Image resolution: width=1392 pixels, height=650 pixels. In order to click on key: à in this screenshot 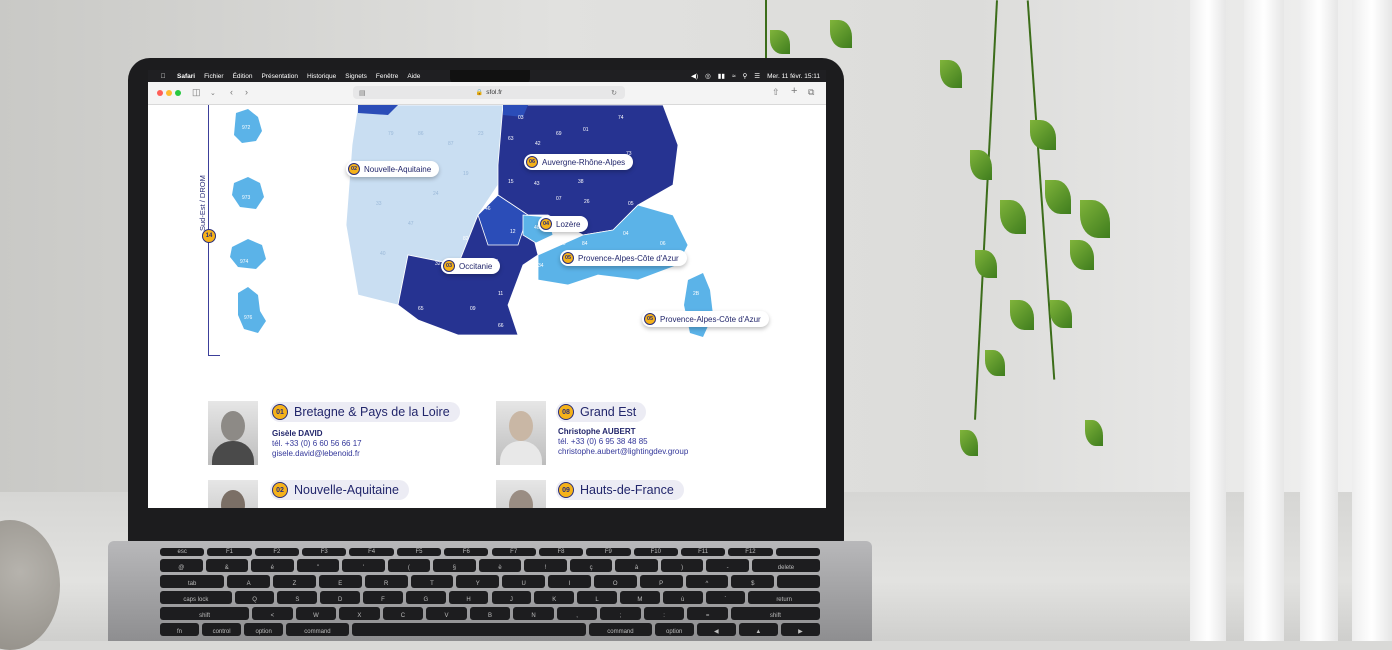, I will do `click(636, 565)`.